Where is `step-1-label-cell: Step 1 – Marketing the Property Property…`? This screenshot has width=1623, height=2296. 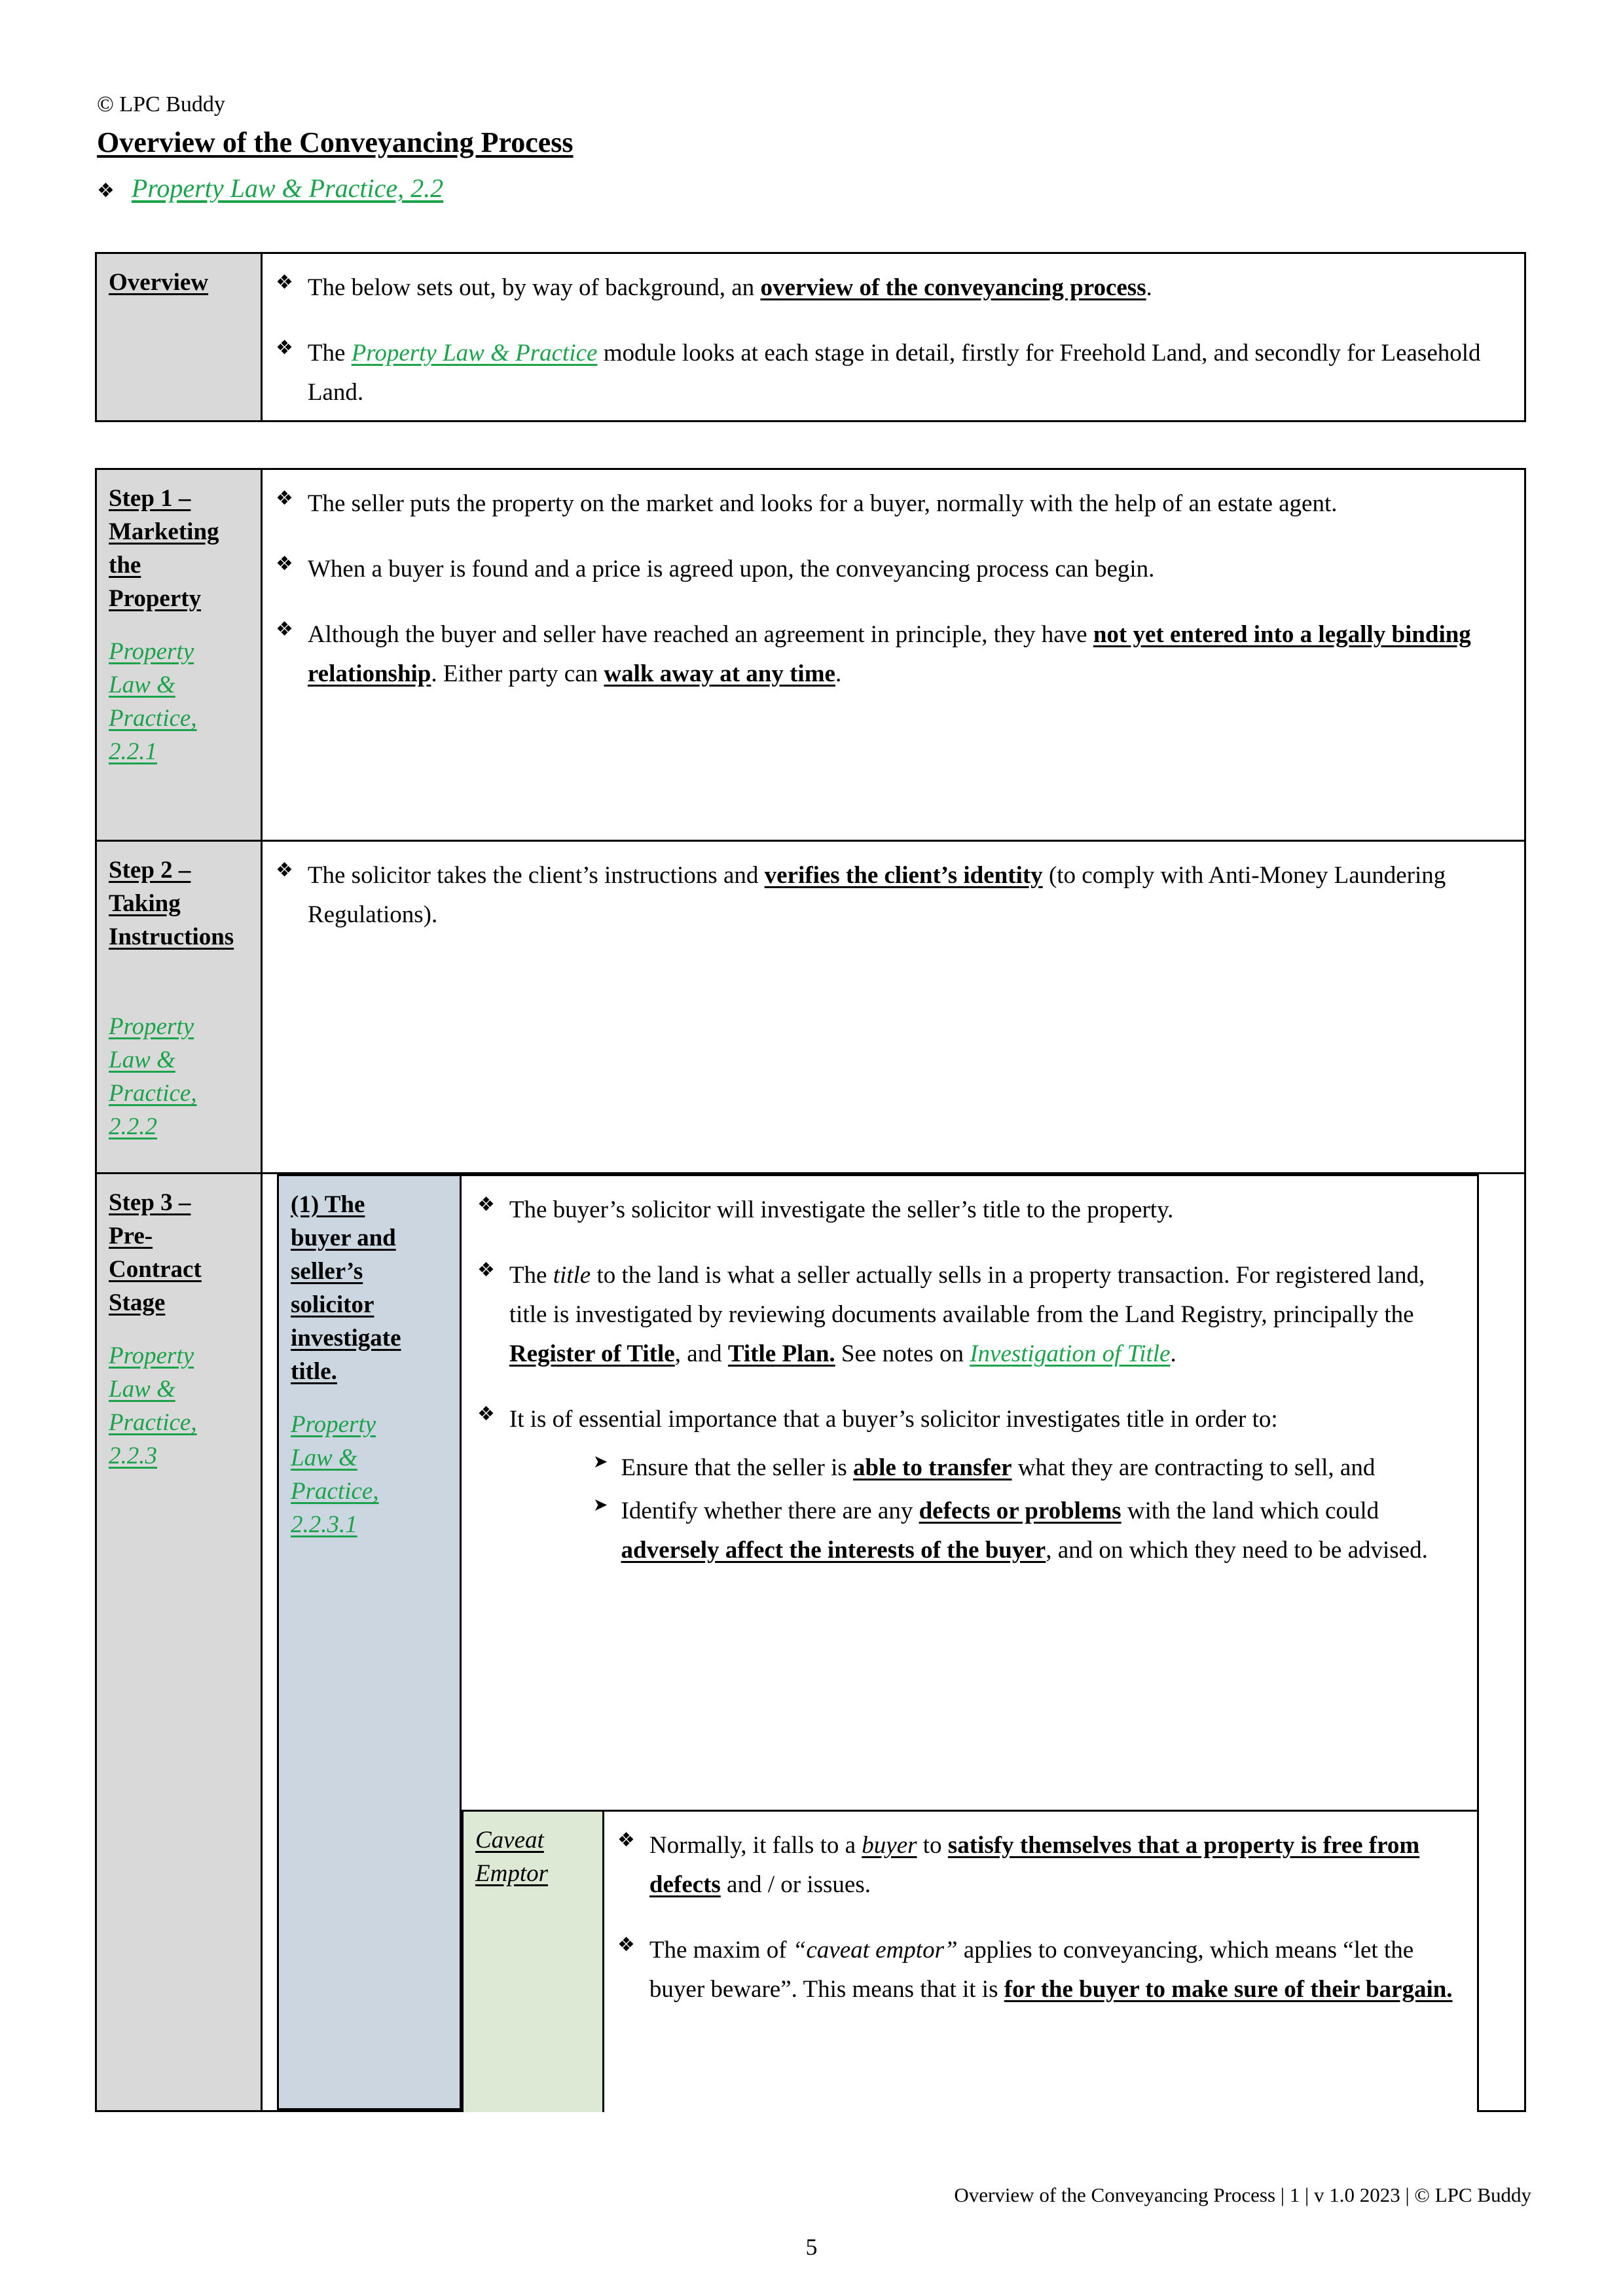
step-1-label-cell: Step 1 – Marketing the Property Property… is located at coordinates (180, 655).